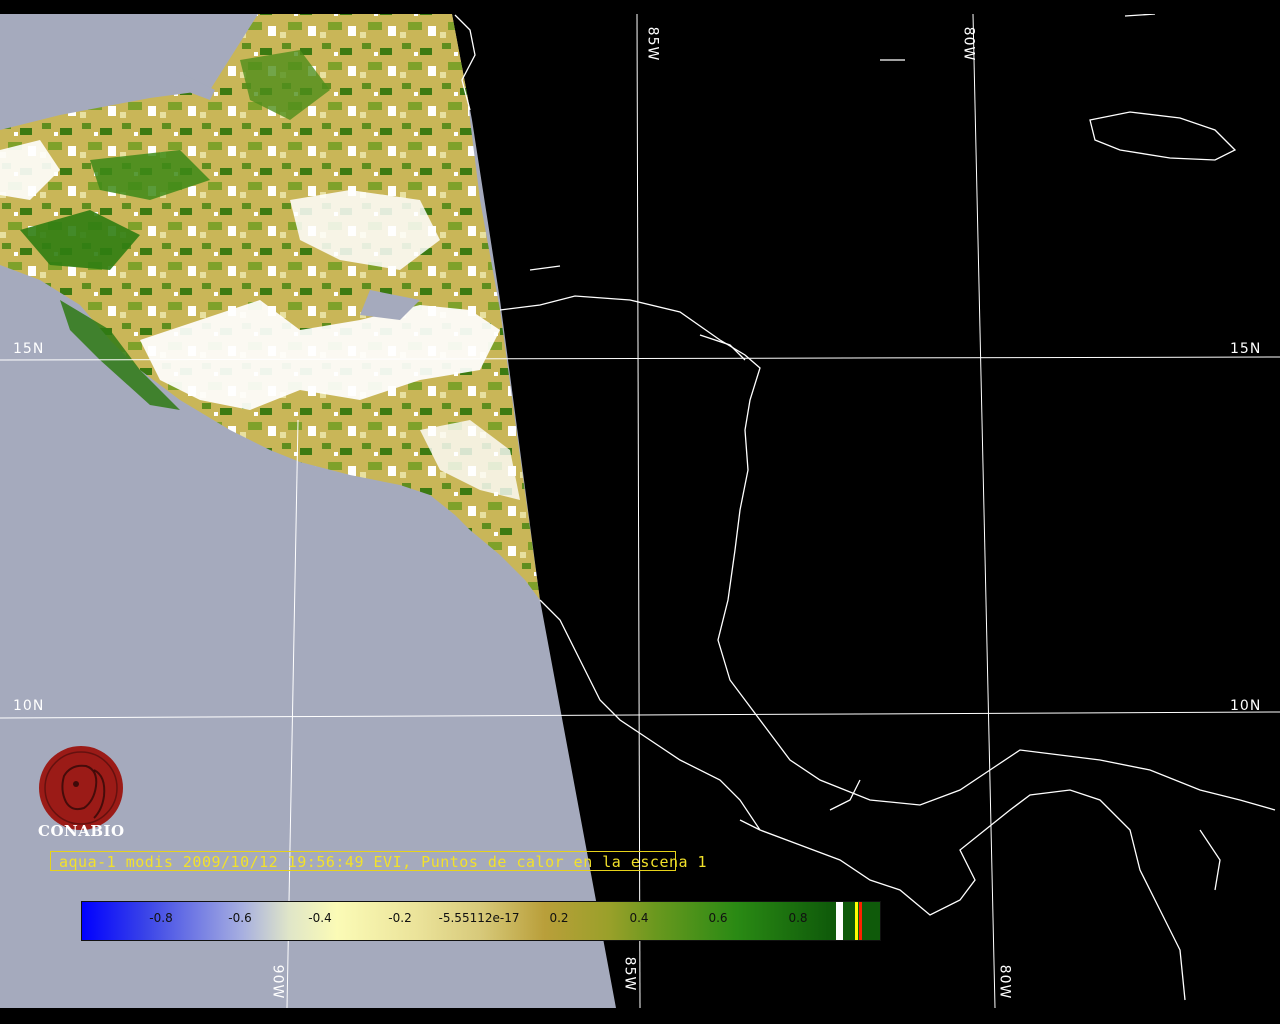  I want to click on colorbar-tick: 0.4, so click(639, 918).